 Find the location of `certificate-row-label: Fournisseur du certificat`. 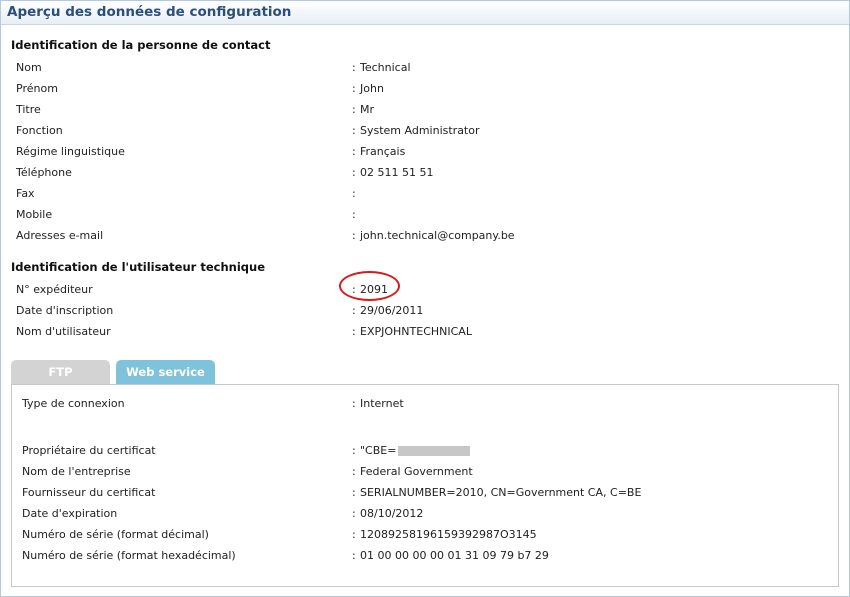

certificate-row-label: Fournisseur du certificat is located at coordinates (89, 492).